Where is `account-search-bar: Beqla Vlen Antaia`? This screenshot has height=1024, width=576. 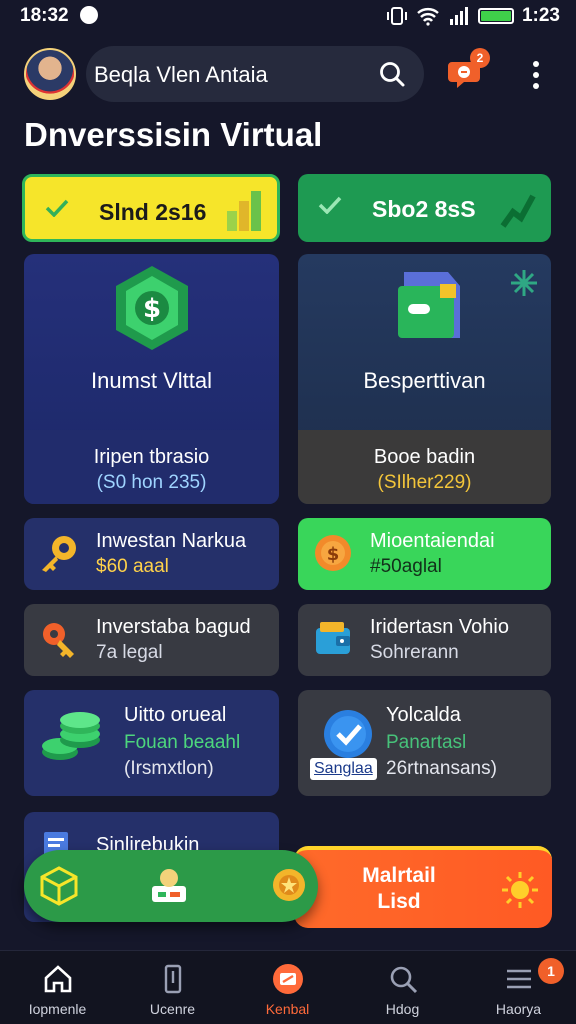
account-search-bar: Beqla Vlen Antaia is located at coordinates (255, 74).